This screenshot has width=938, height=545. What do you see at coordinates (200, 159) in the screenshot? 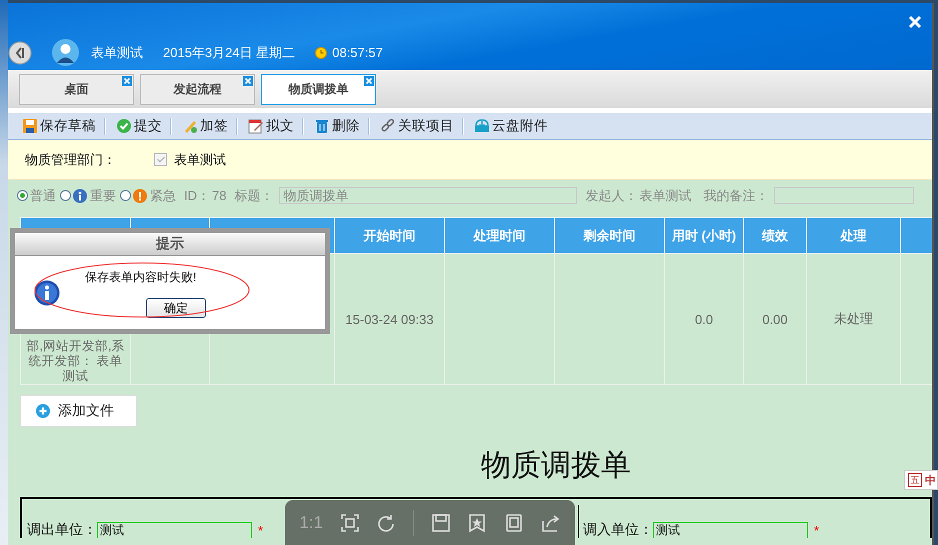
I see `checkbox-label: 表单测试` at bounding box center [200, 159].